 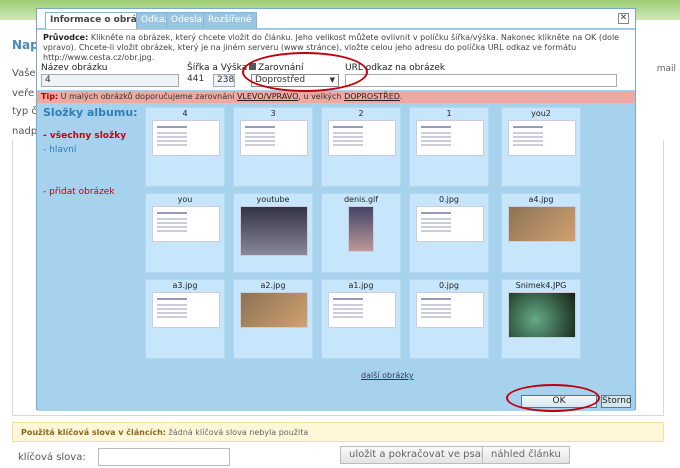 I want to click on thumbnail: a3.jpg, so click(x=185, y=319).